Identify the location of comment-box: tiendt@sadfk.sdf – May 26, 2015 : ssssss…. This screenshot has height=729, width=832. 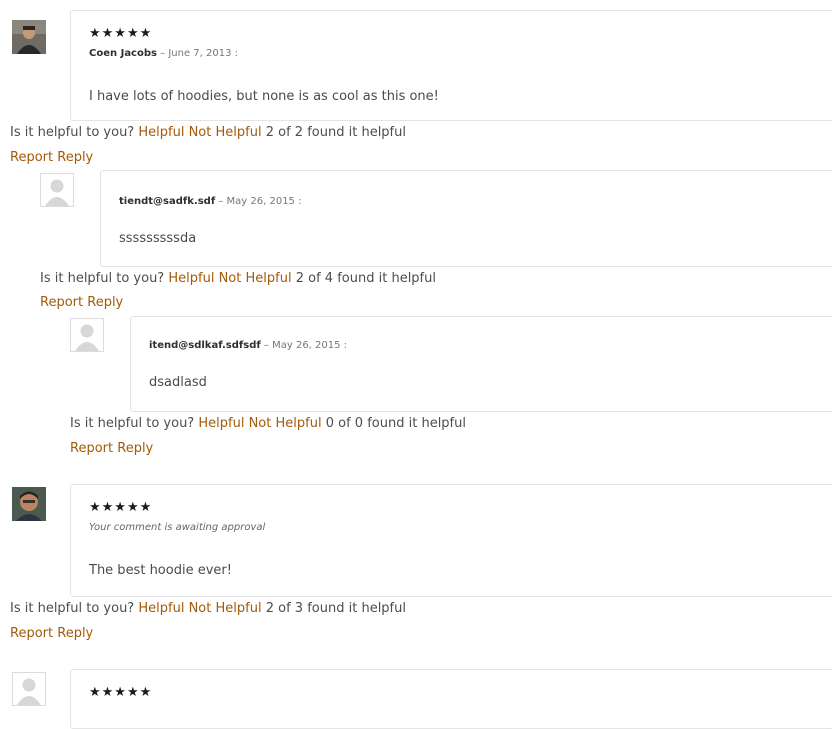
(466, 218).